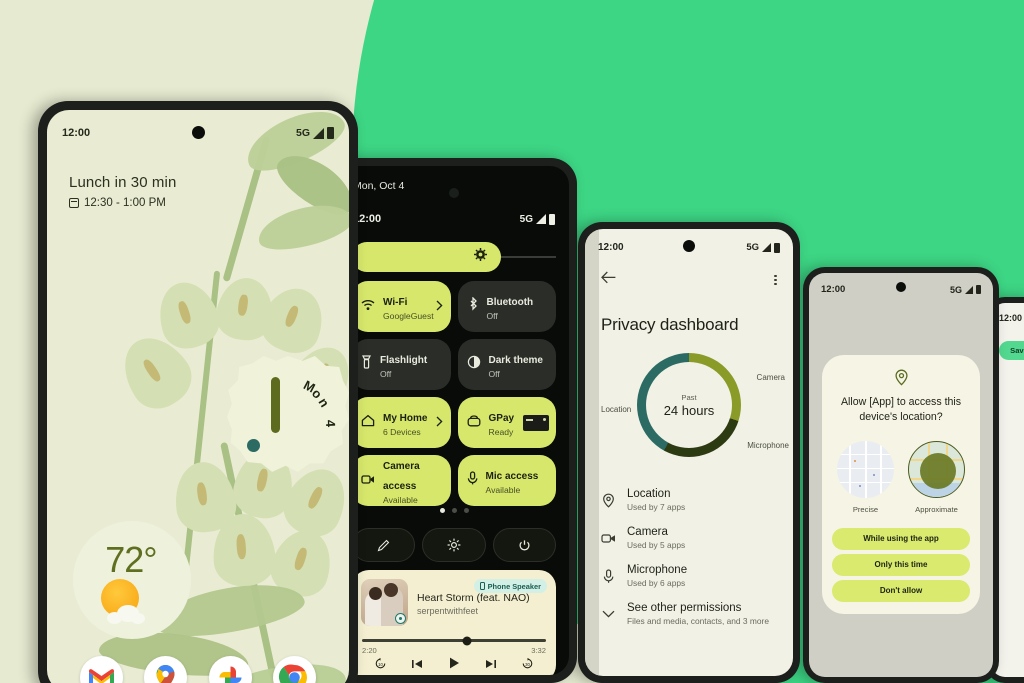 Image resolution: width=1024 pixels, height=683 pixels. Describe the element at coordinates (689, 538) in the screenshot. I see `permission-row-camera: Camera Used by 5 apps` at that location.